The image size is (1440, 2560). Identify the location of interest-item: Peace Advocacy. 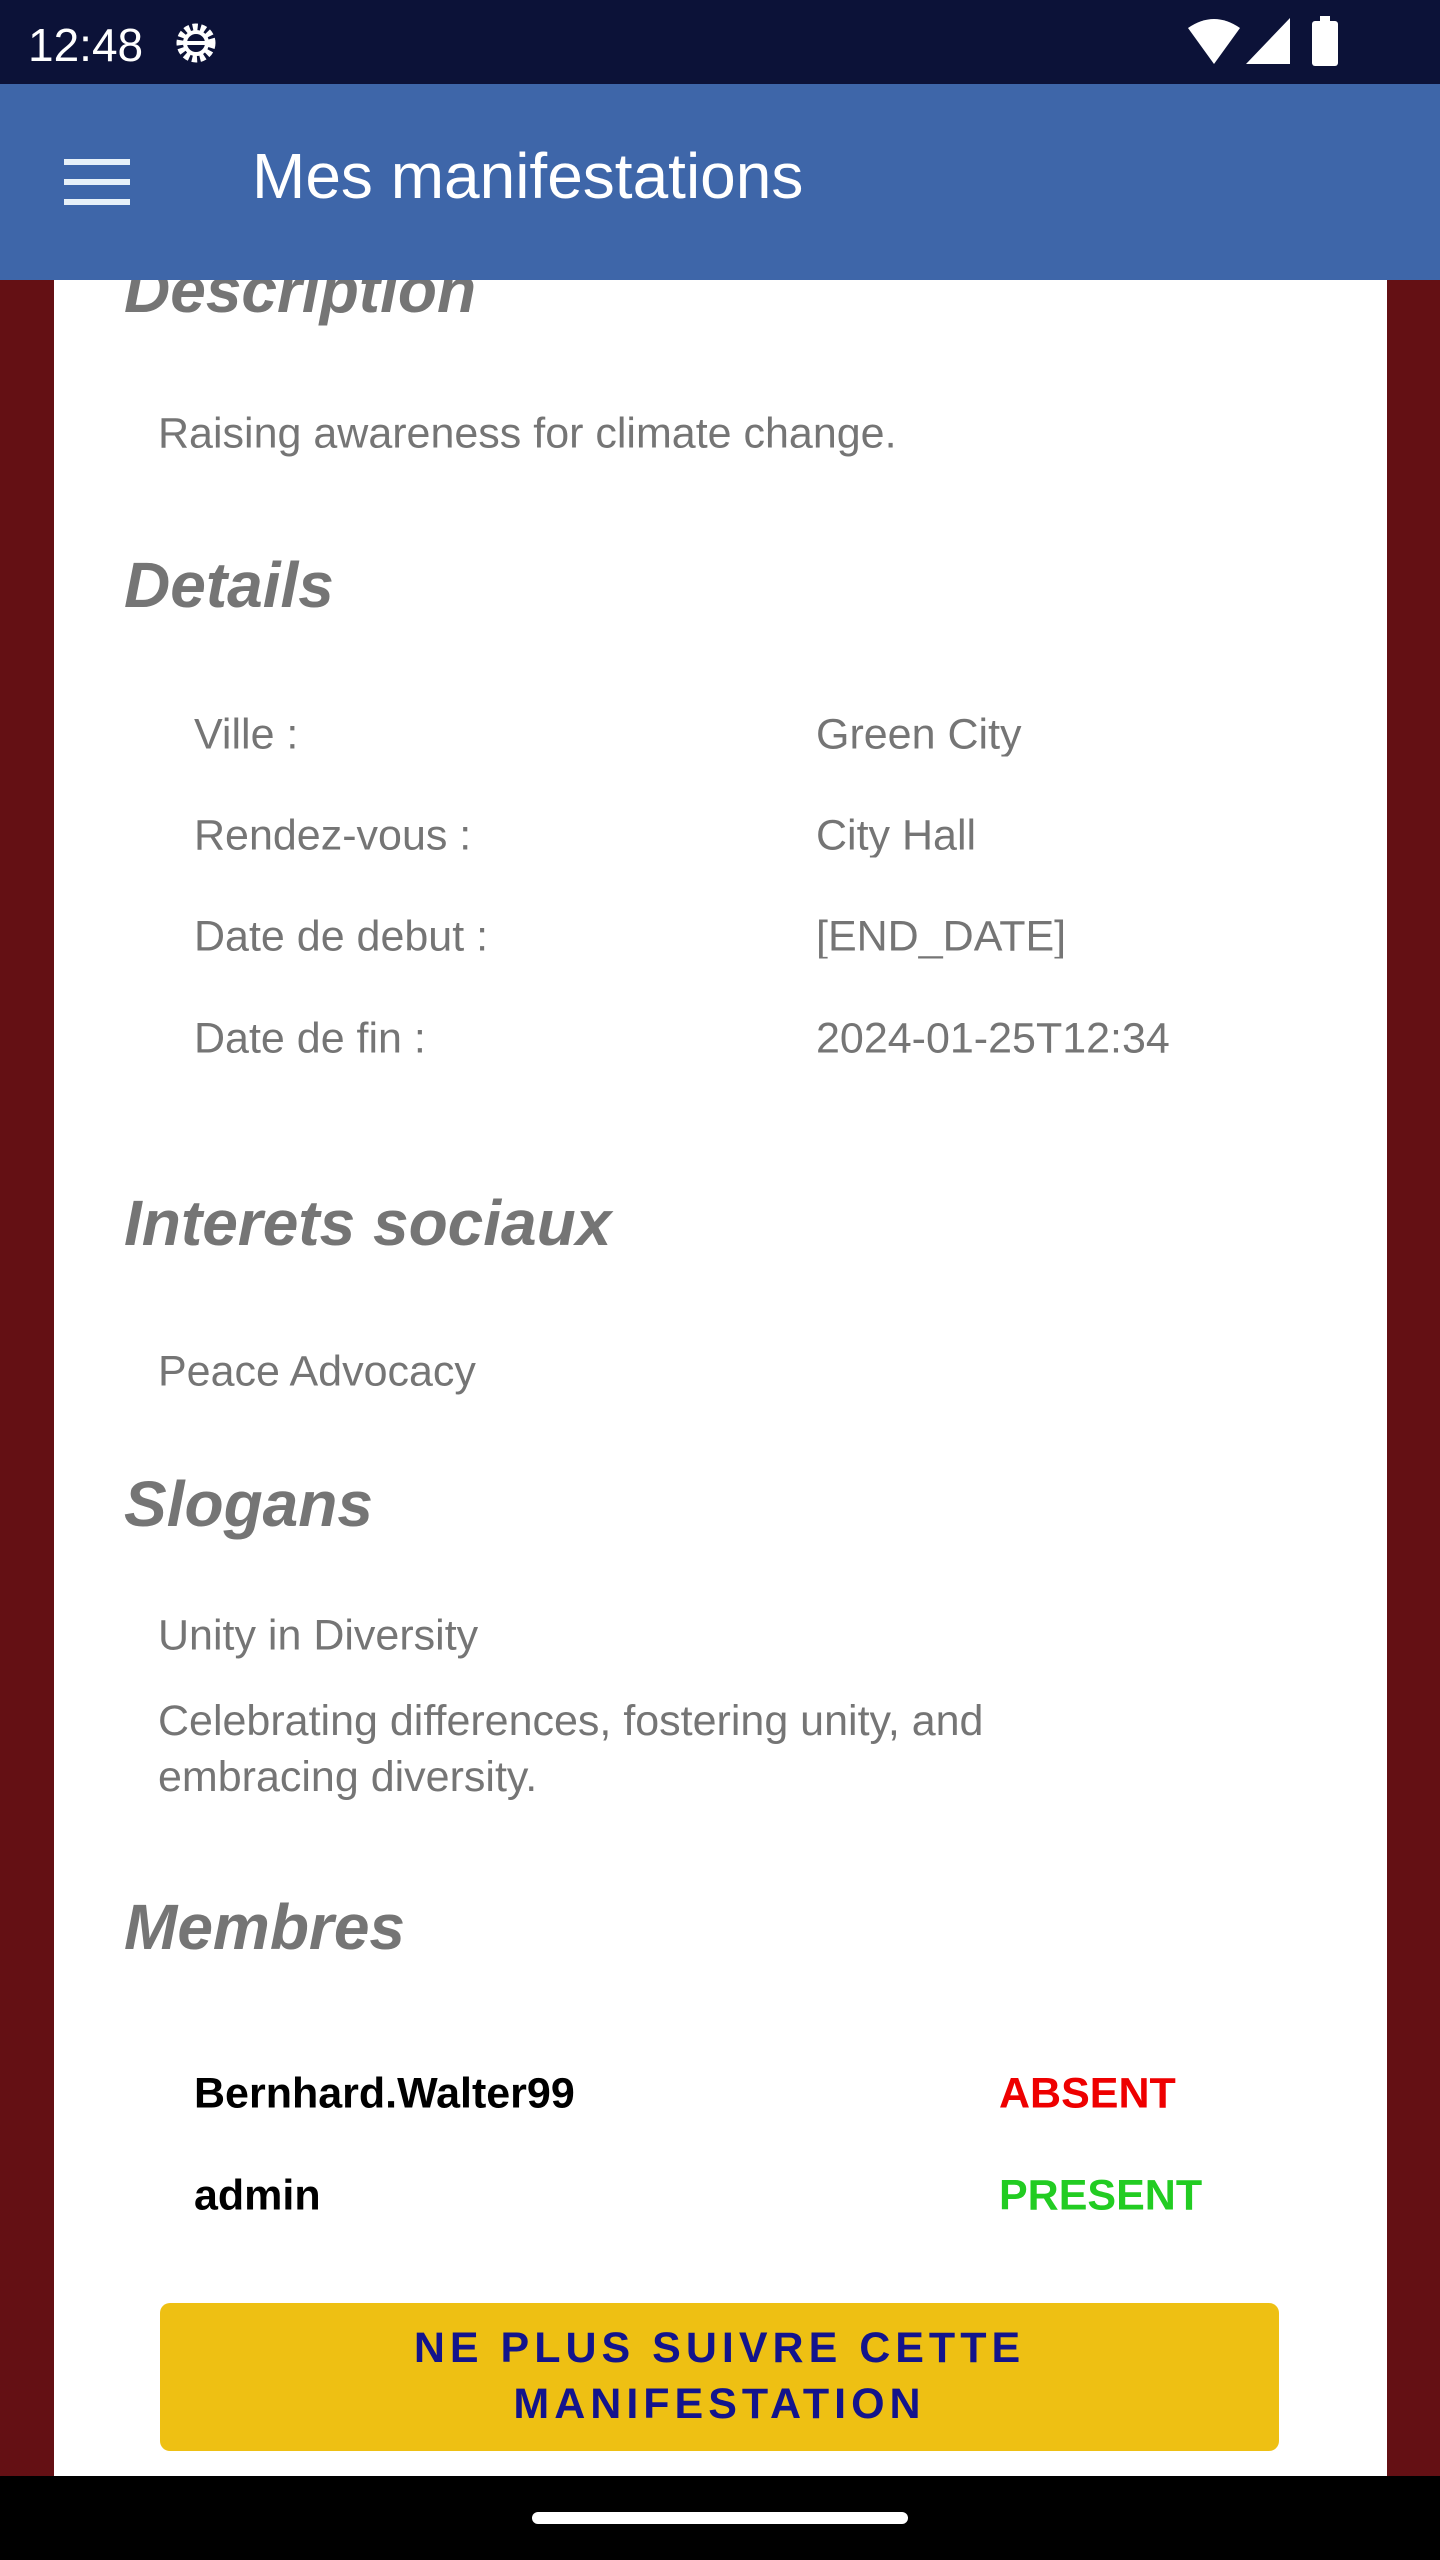
(317, 1371).